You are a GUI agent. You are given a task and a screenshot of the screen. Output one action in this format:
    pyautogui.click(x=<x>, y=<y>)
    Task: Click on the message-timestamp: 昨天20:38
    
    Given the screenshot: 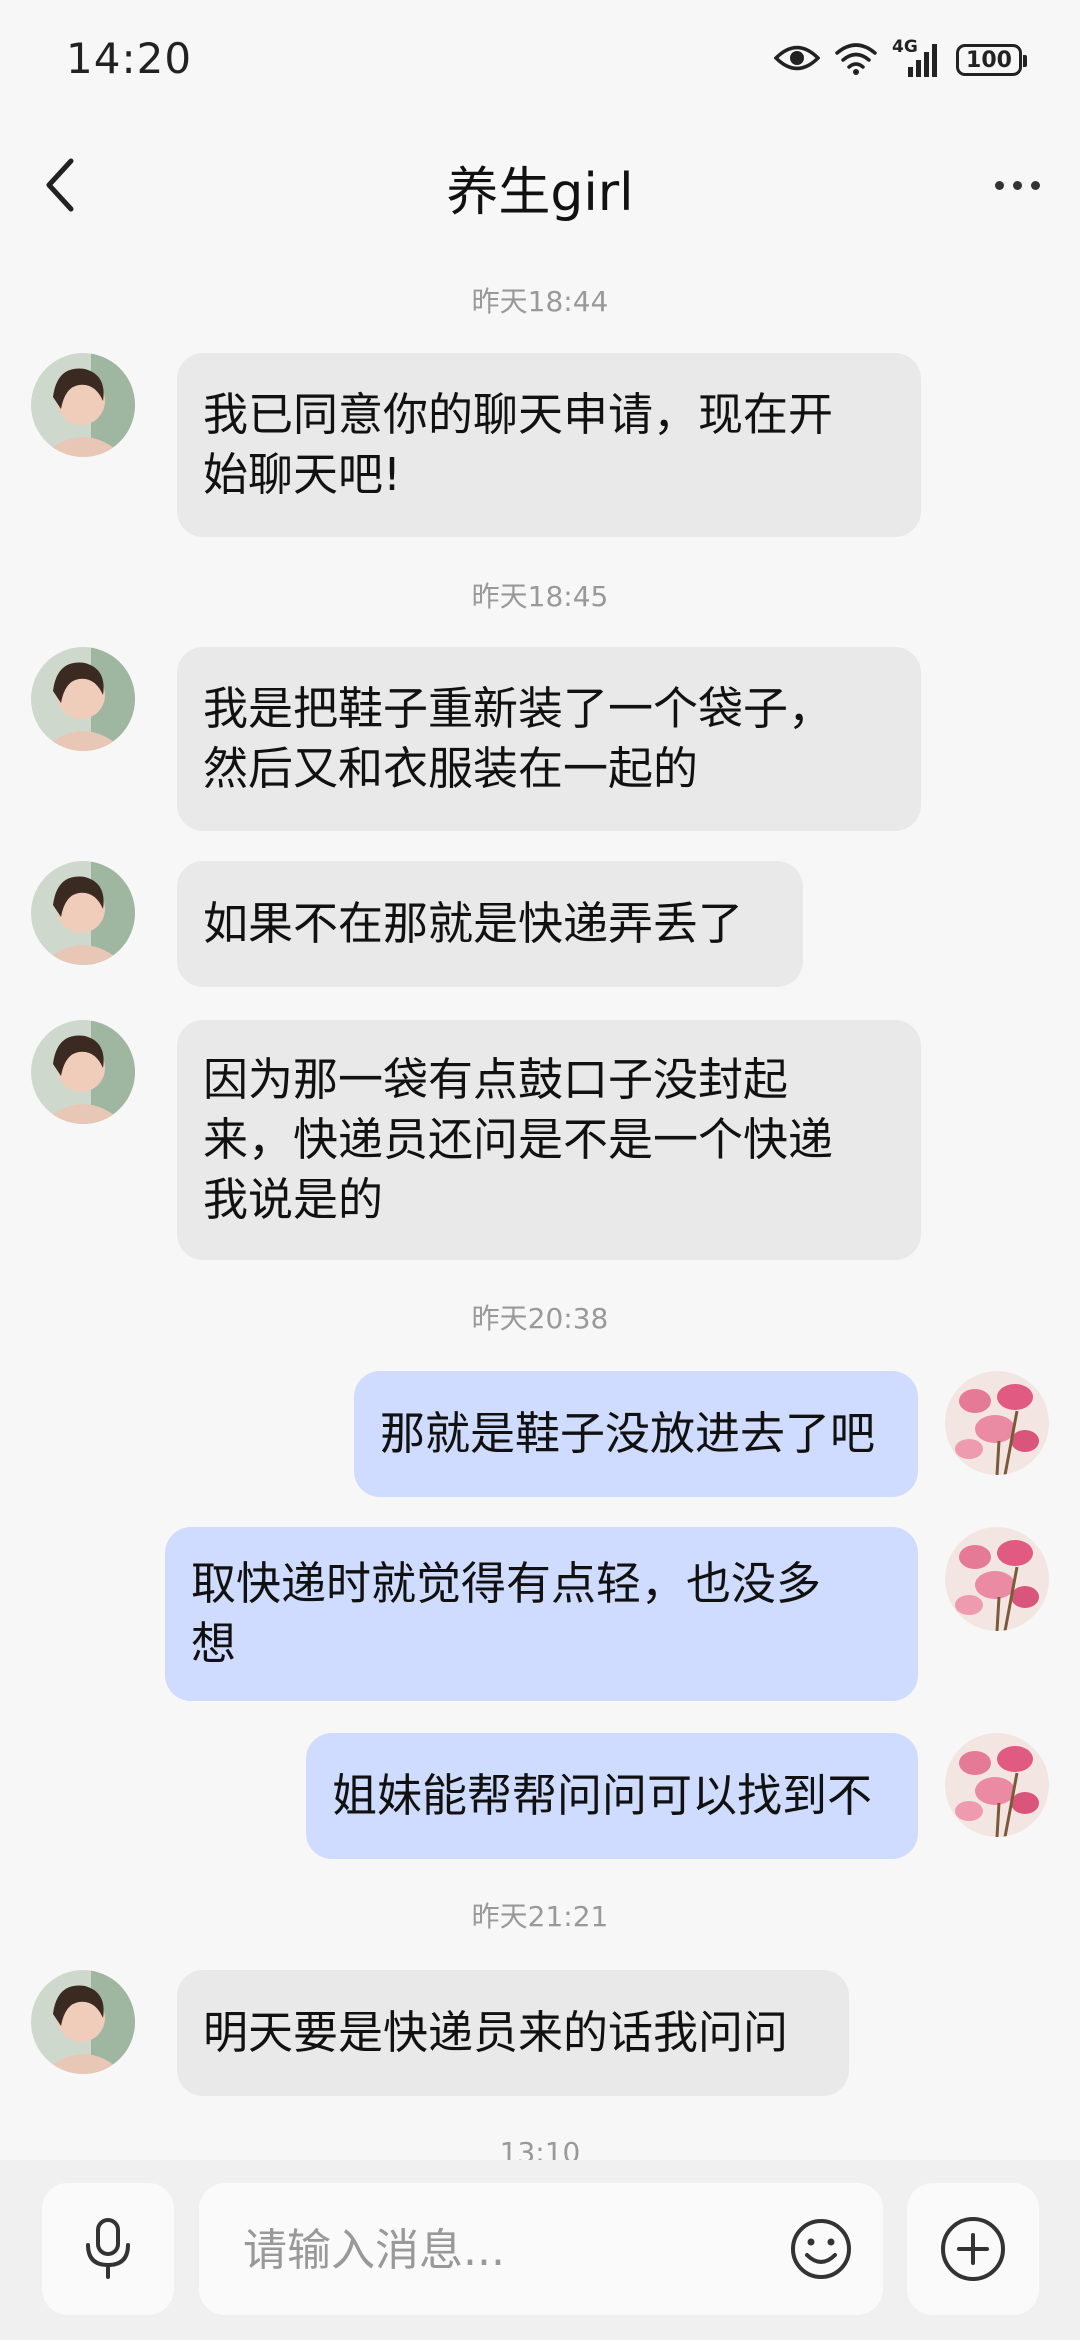 What is the action you would take?
    pyautogui.click(x=540, y=1318)
    